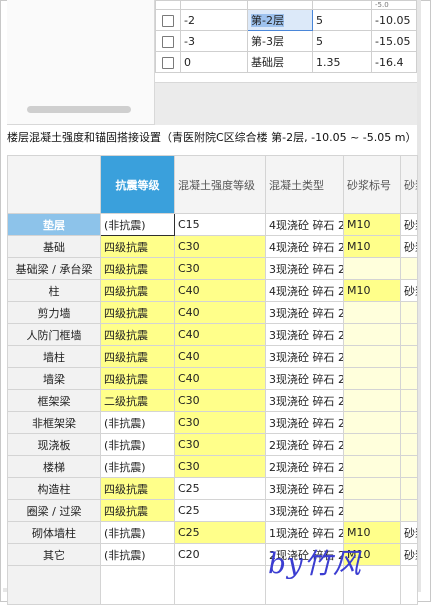  I want to click on floor-code: -2, so click(214, 20).